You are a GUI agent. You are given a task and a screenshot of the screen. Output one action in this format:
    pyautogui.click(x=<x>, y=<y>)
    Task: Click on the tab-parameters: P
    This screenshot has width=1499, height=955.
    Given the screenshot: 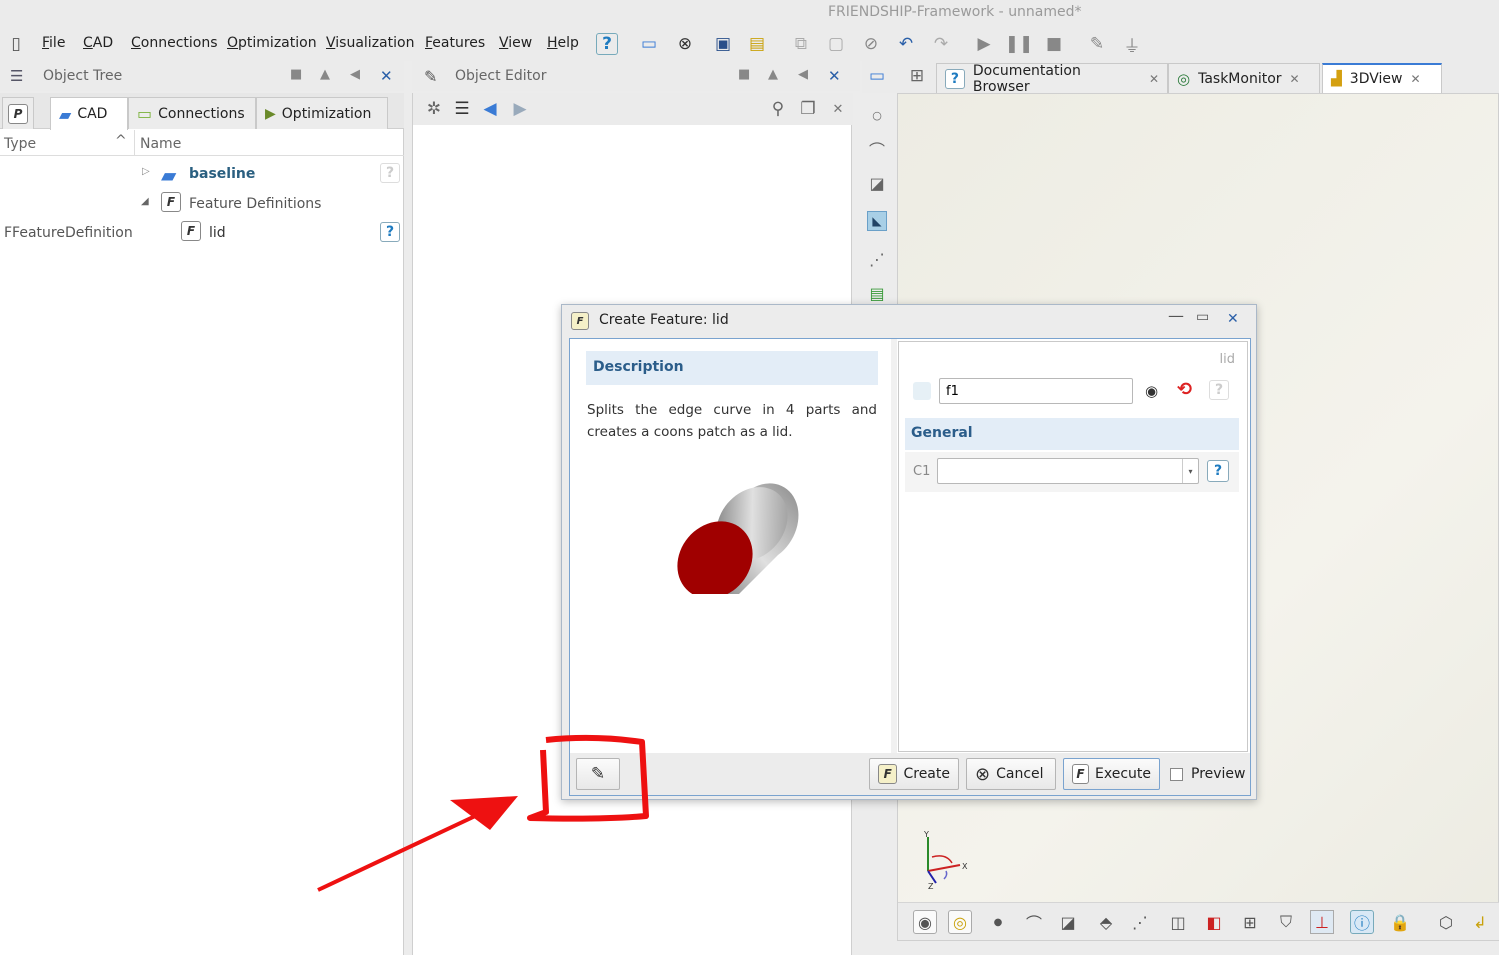 What is the action you would take?
    pyautogui.click(x=18, y=113)
    